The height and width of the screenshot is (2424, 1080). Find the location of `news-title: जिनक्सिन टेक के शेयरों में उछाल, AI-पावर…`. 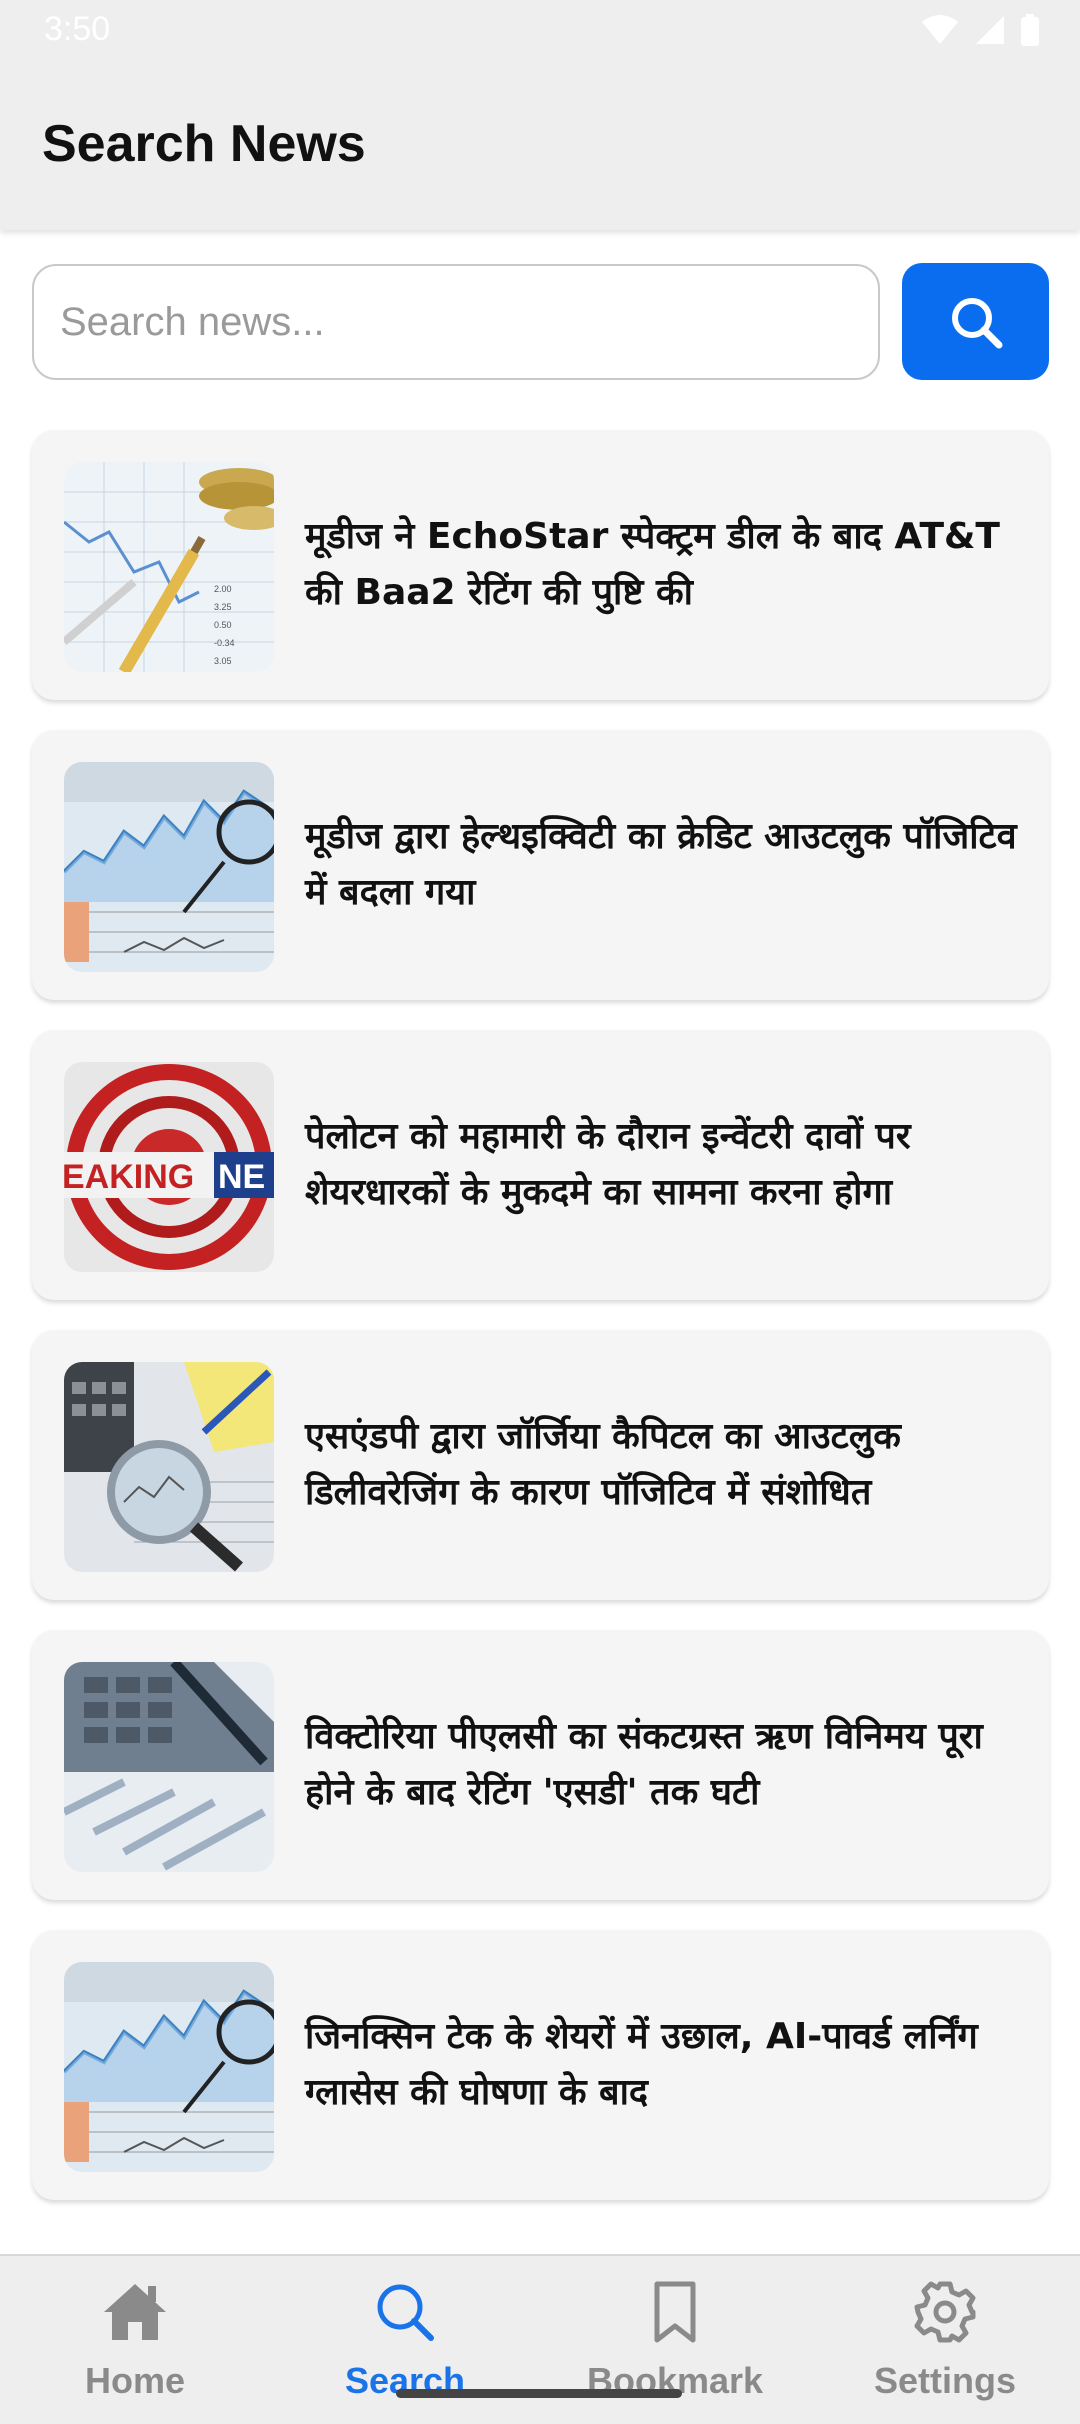

news-title: जिनक्सिन टेक के शेयरों में उछाल, AI-पावर… is located at coordinates (641, 2064).